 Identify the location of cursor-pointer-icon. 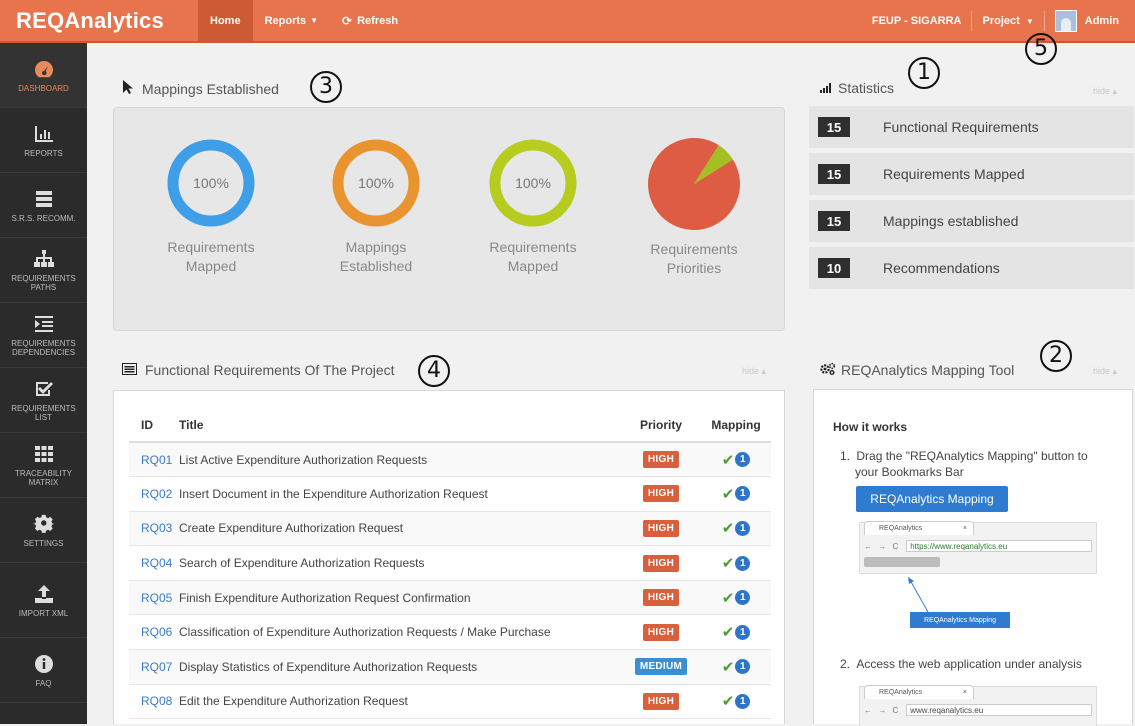
(128, 88).